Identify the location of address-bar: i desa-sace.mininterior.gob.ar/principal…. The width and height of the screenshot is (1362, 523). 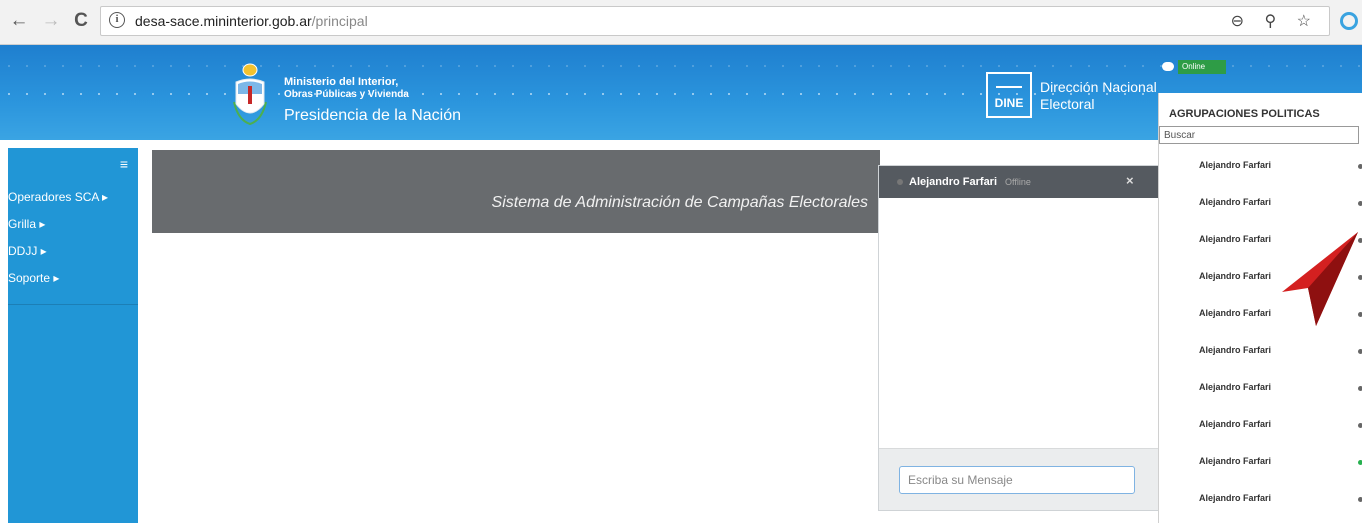
(715, 21).